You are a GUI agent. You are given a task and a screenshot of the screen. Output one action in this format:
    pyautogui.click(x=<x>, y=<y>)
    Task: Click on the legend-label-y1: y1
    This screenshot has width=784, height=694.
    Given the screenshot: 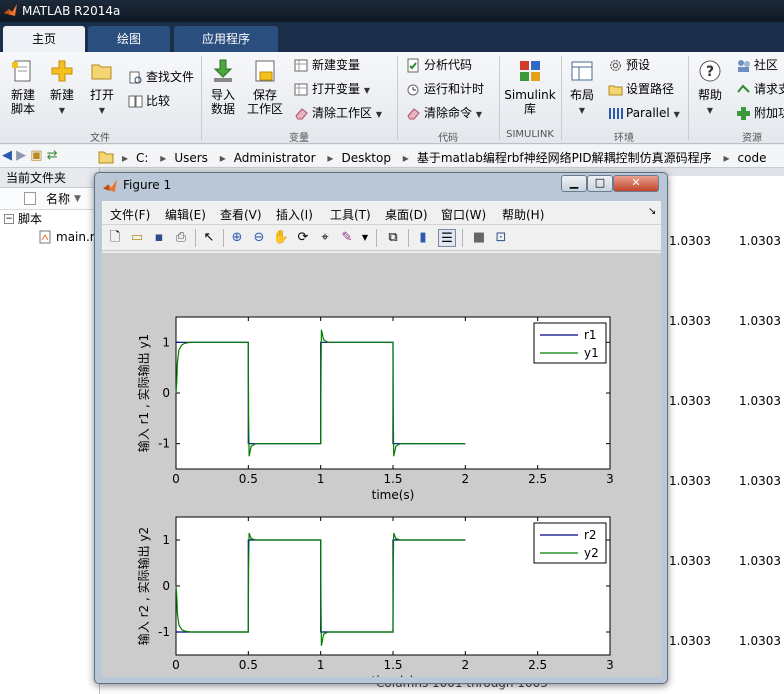 What is the action you would take?
    pyautogui.click(x=591, y=353)
    